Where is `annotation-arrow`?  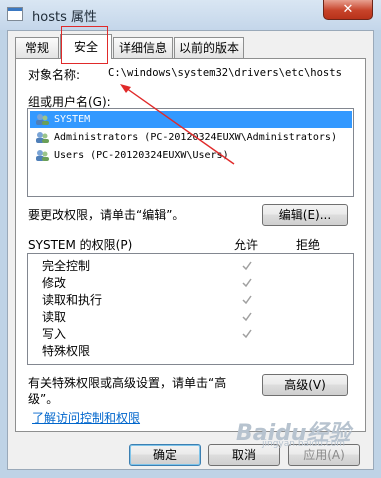 annotation-arrow is located at coordinates (177, 124).